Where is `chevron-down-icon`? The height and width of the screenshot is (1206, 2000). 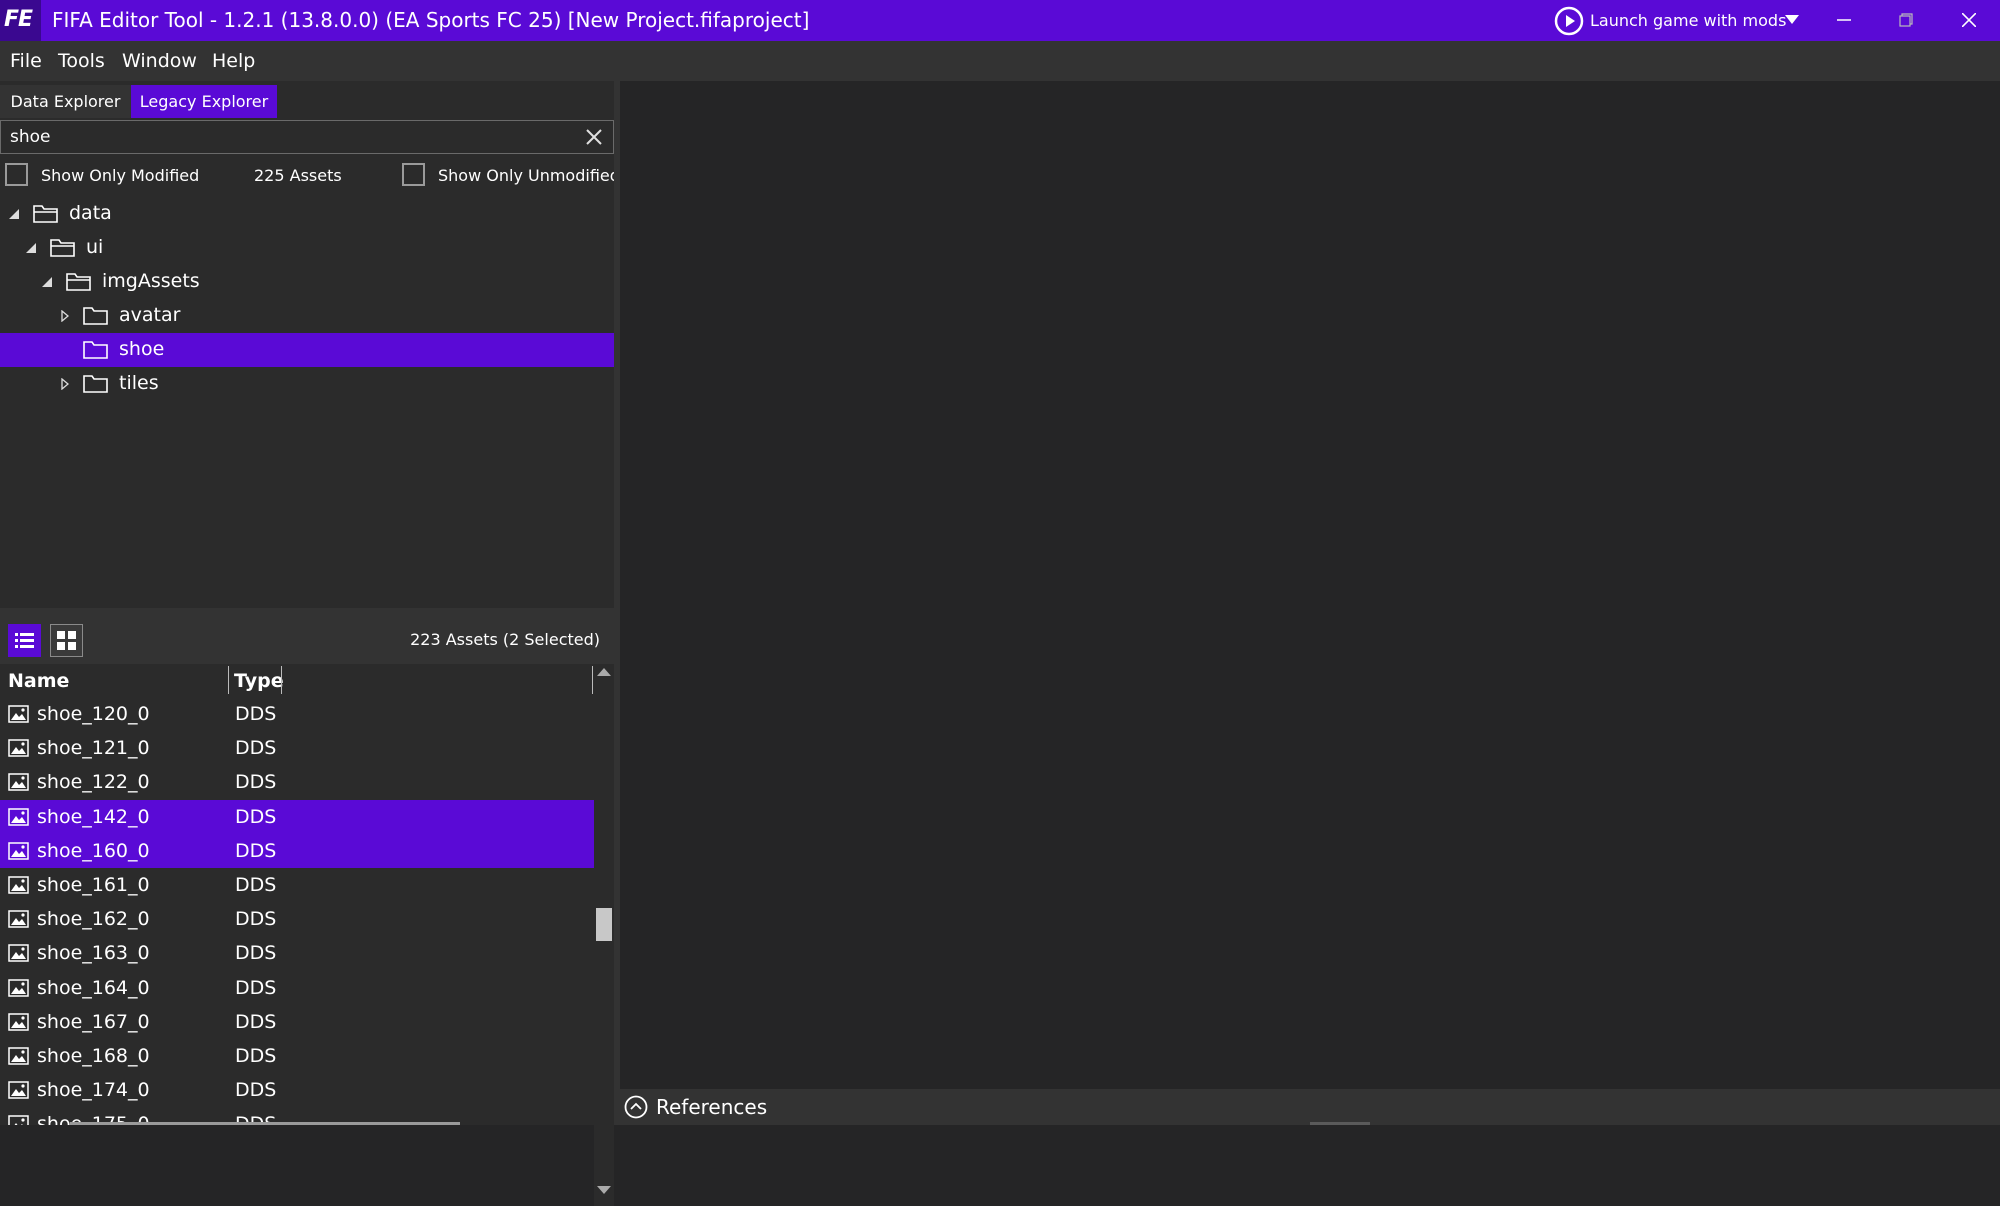
chevron-down-icon is located at coordinates (1792, 20).